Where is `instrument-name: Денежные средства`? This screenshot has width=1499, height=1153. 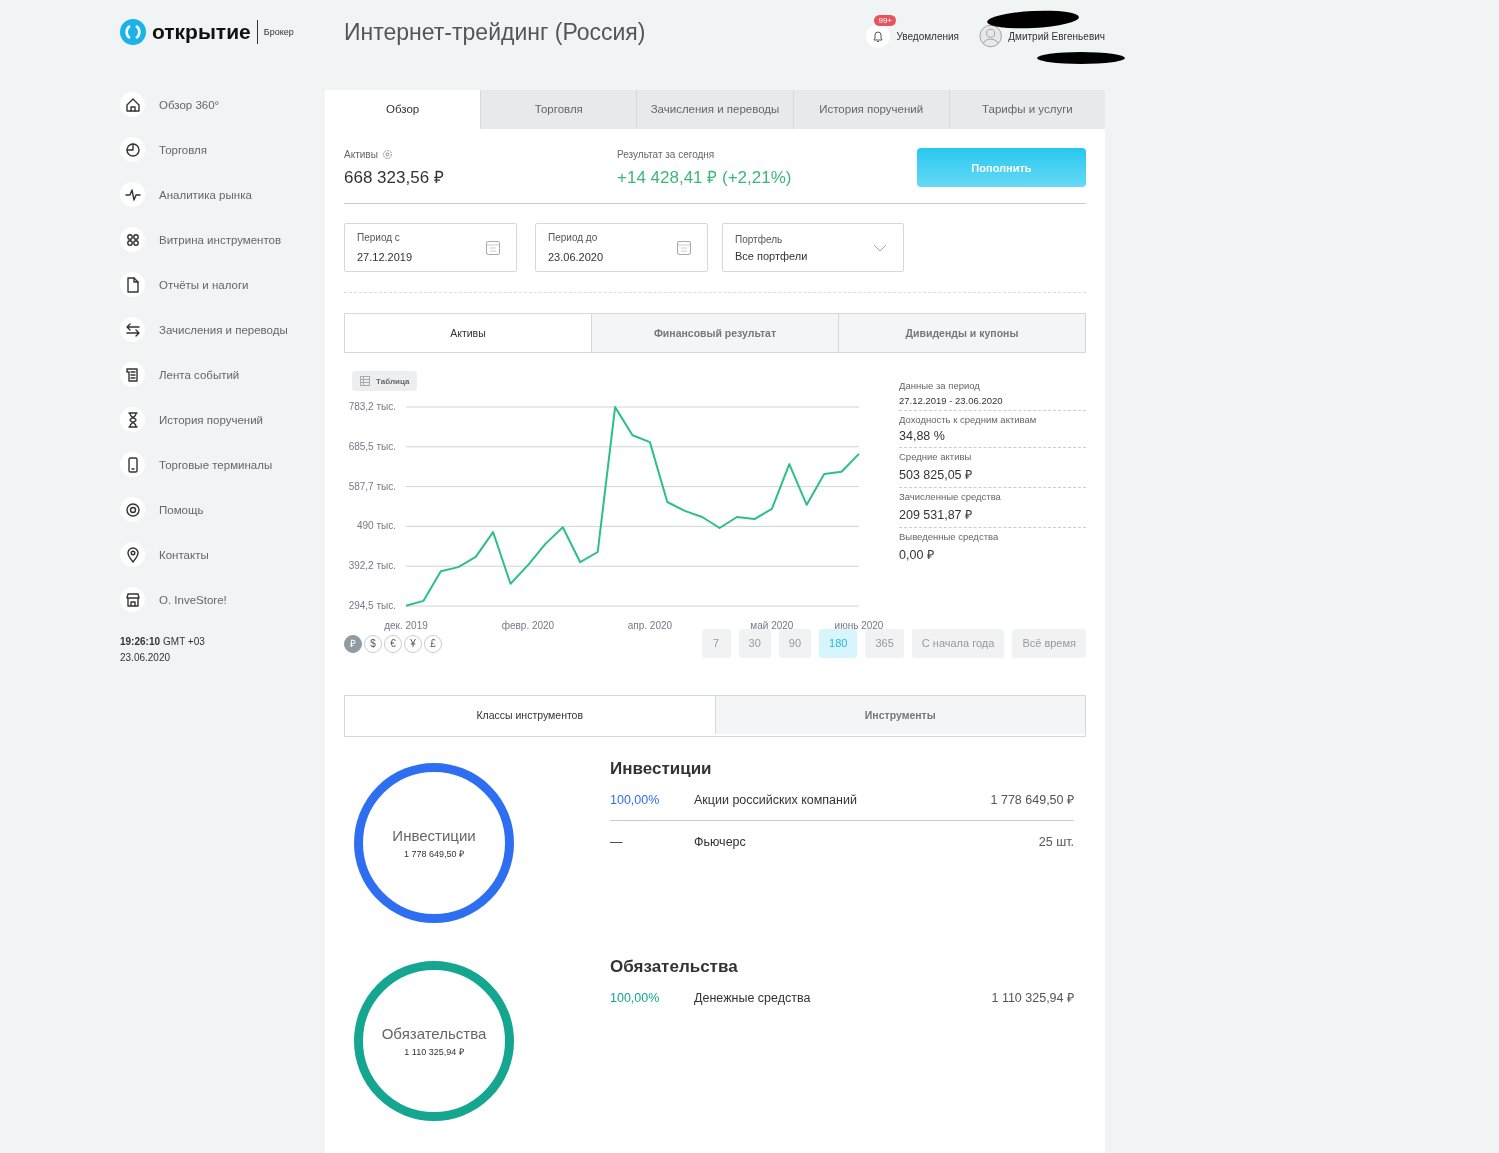 instrument-name: Денежные средства is located at coordinates (753, 997).